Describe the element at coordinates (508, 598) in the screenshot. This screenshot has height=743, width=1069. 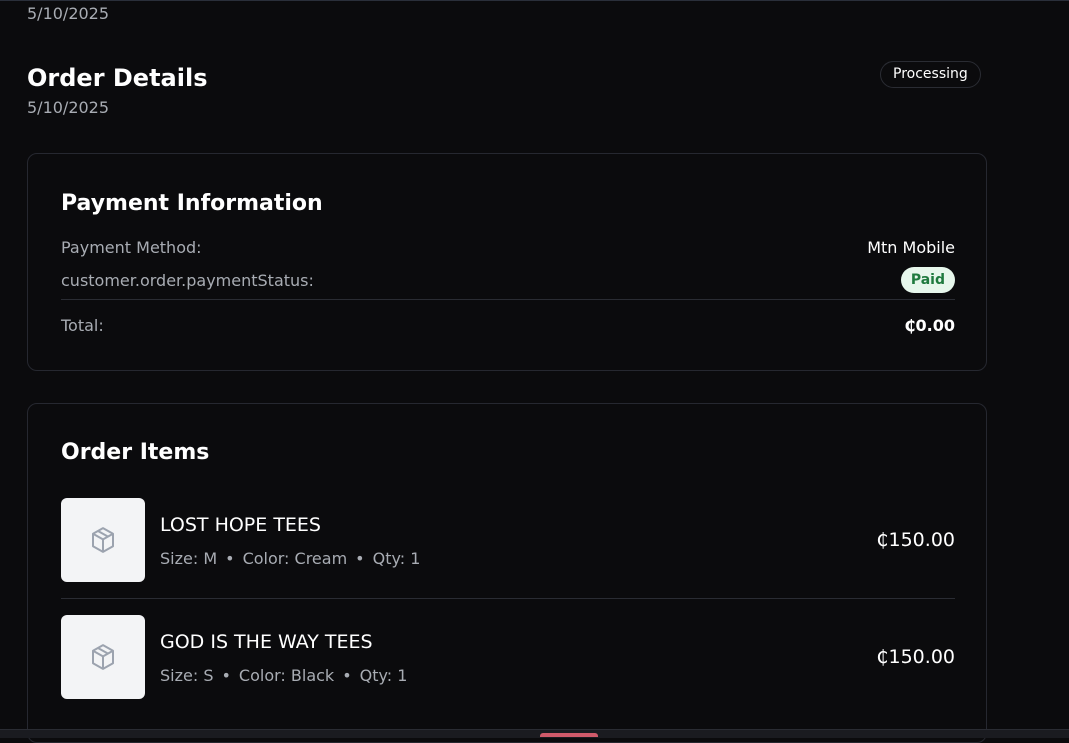
I see `item-divider` at that location.